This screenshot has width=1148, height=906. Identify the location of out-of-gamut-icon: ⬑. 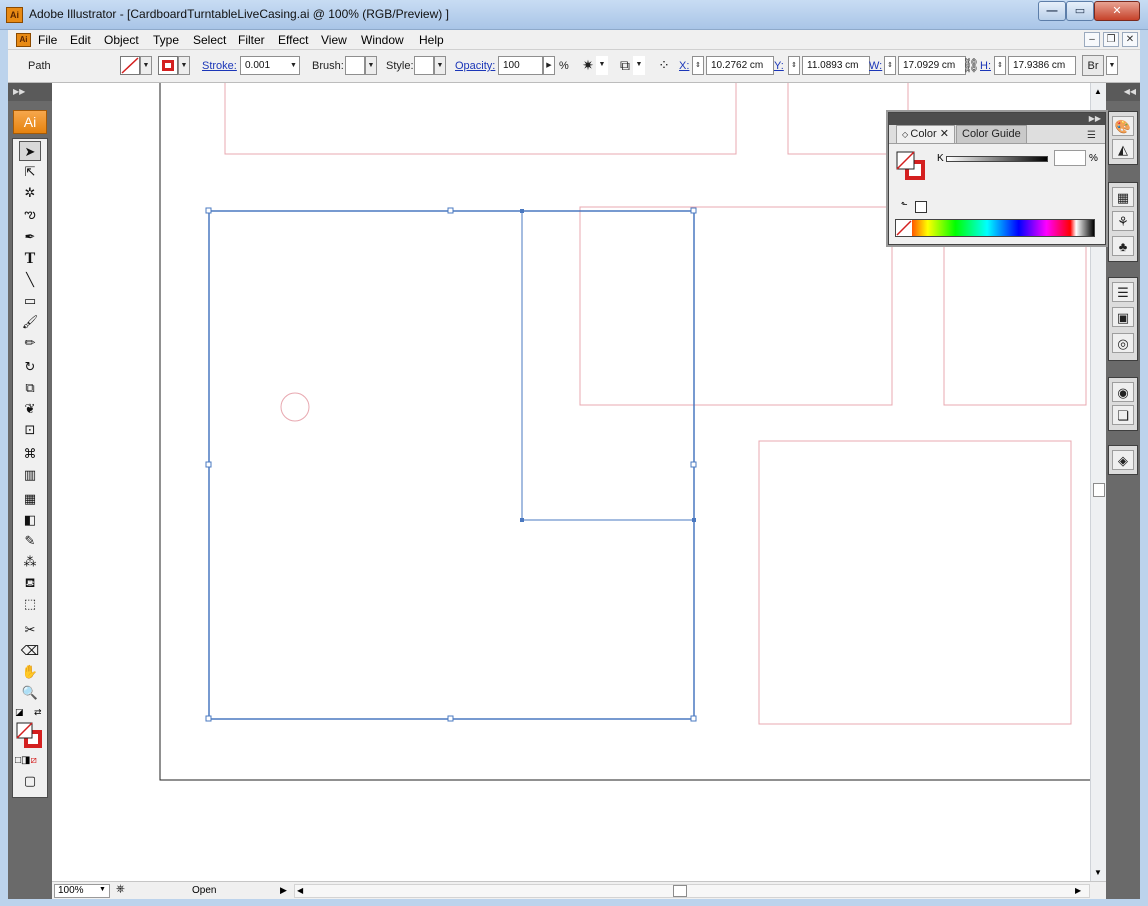
(904, 204).